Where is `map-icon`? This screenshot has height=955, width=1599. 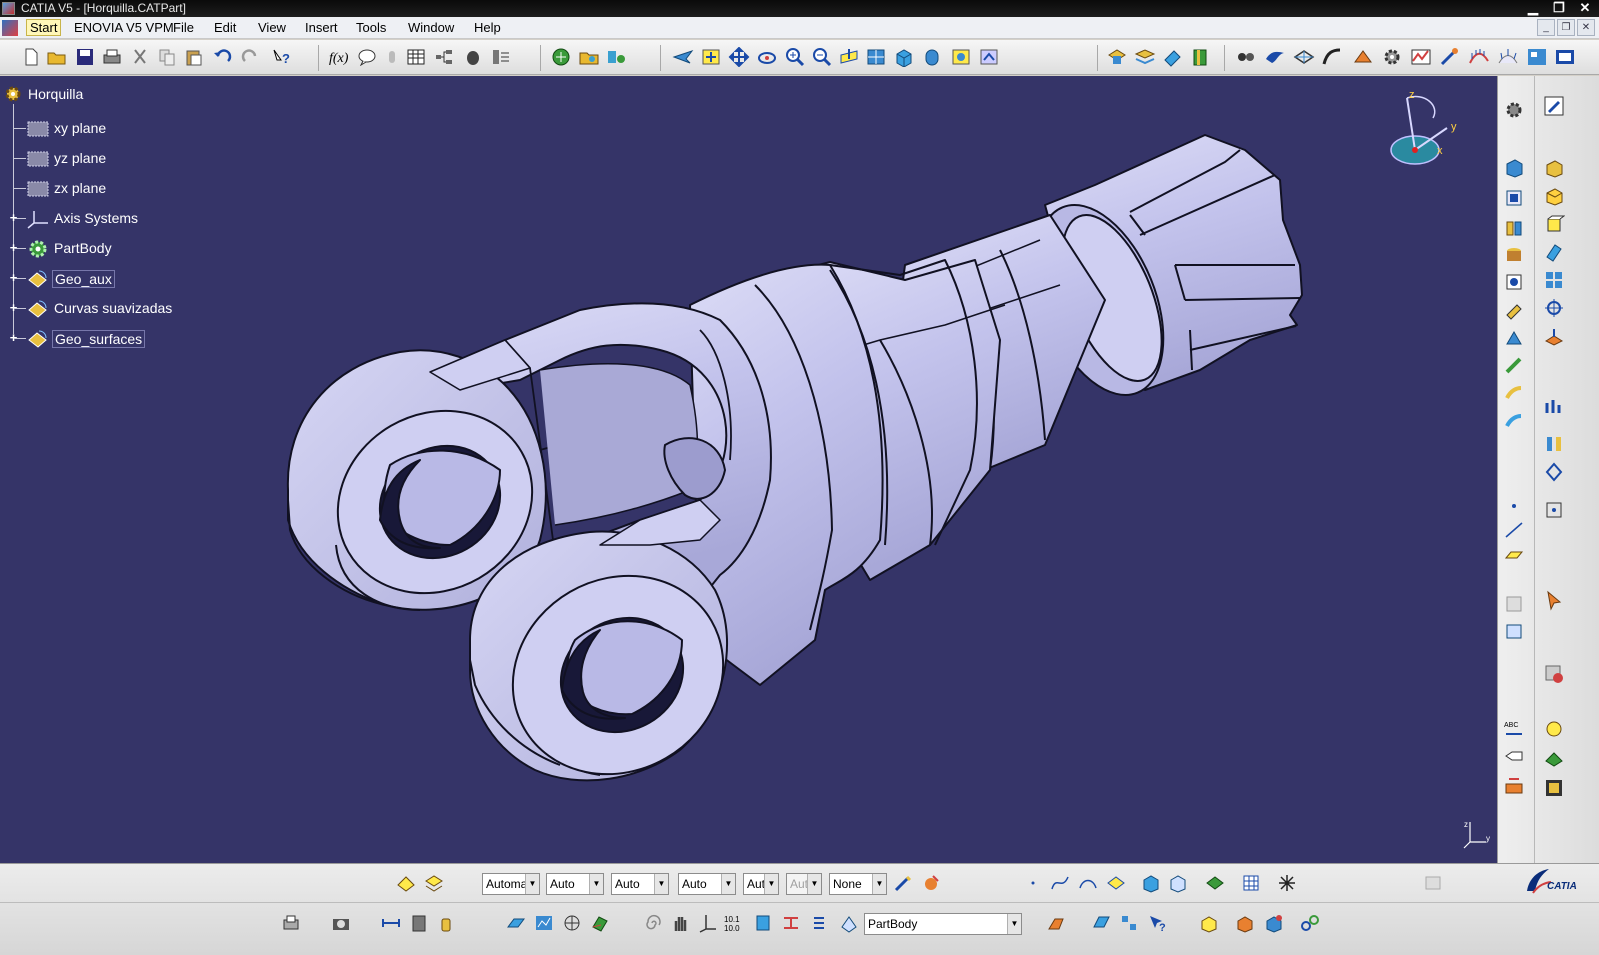 map-icon is located at coordinates (544, 923).